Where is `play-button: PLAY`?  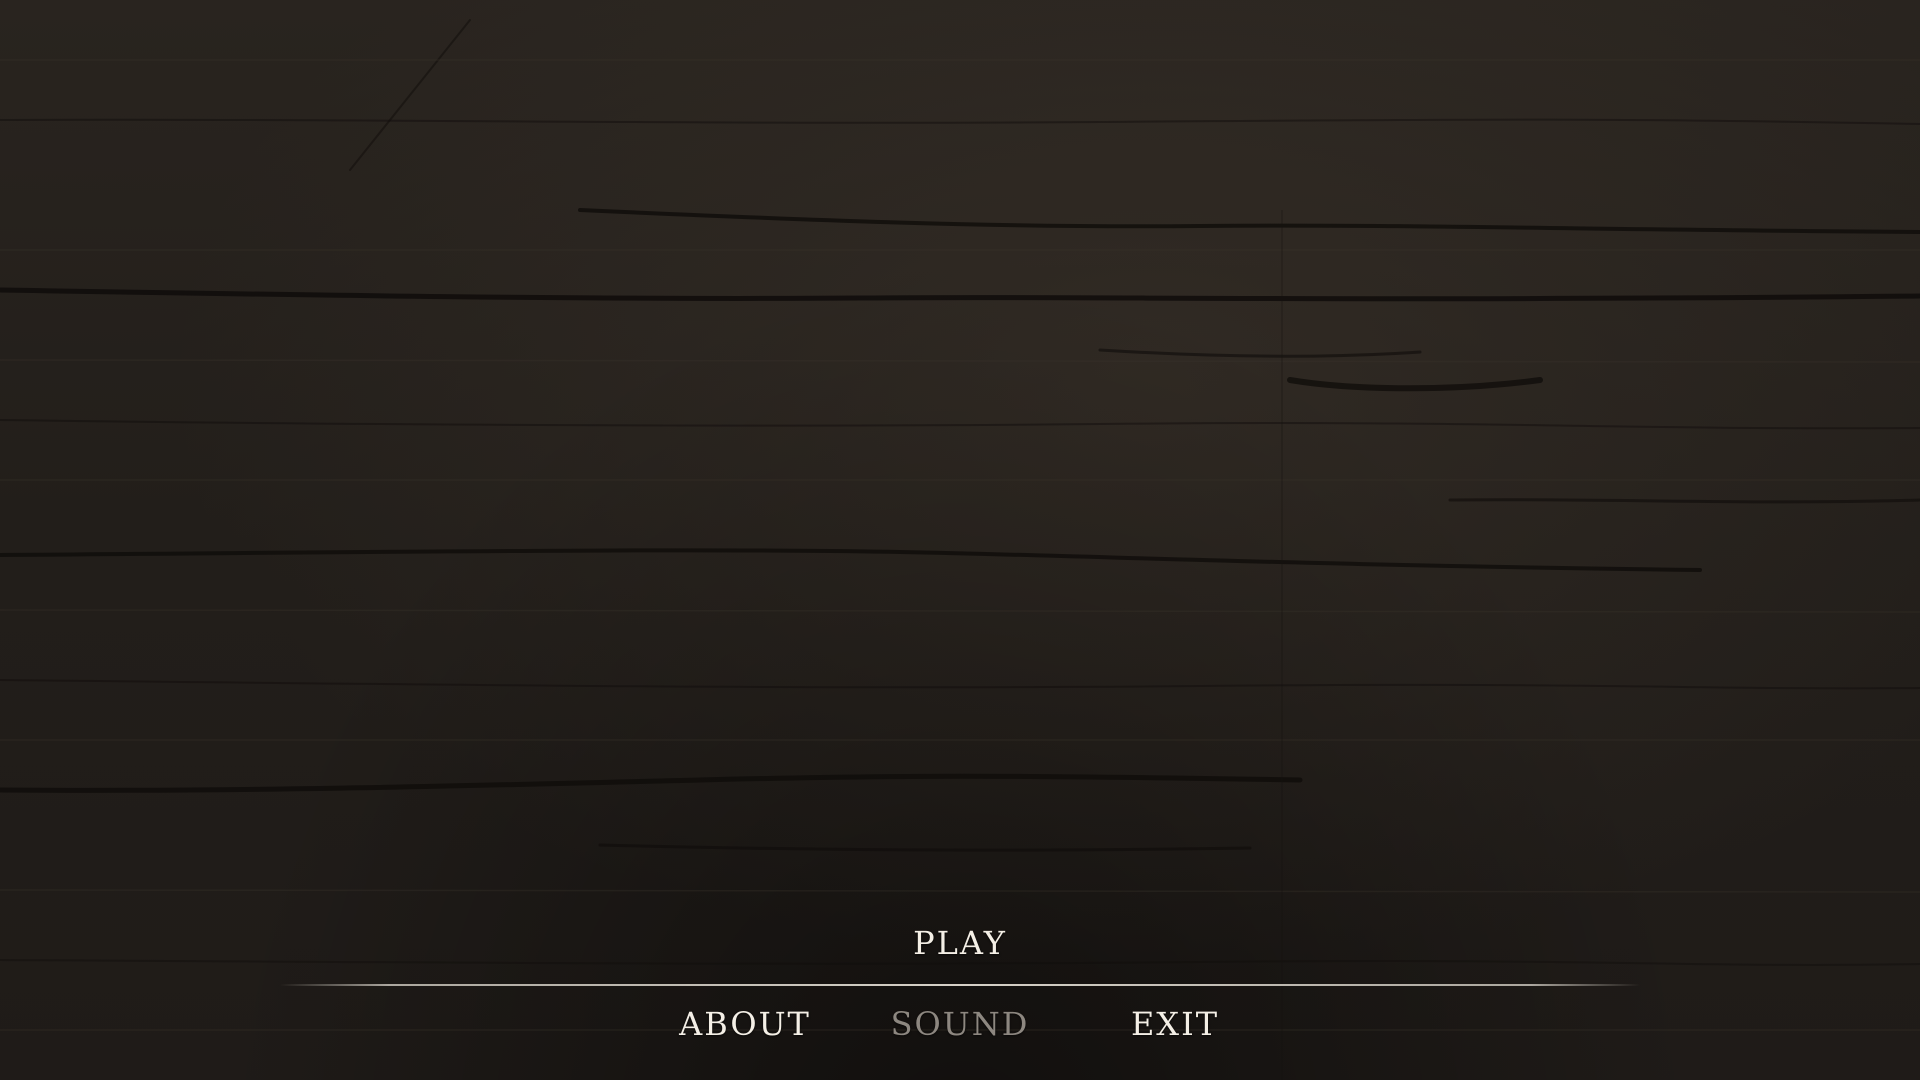 play-button: PLAY is located at coordinates (960, 943).